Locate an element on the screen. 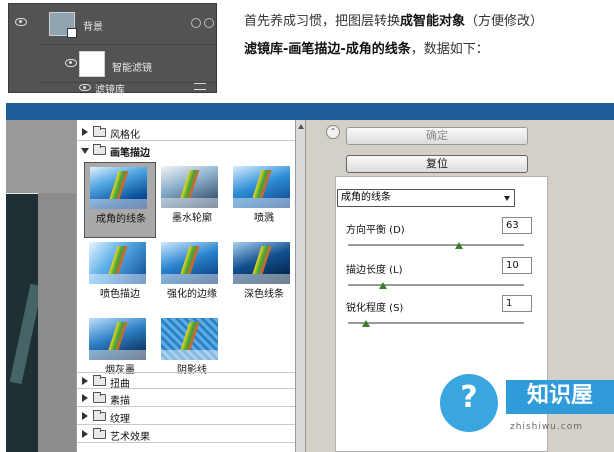 The height and width of the screenshot is (452, 614). intro-line-1: 首先养成习惯，把图层转换成智能对象（方便修改） is located at coordinates (429, 22).